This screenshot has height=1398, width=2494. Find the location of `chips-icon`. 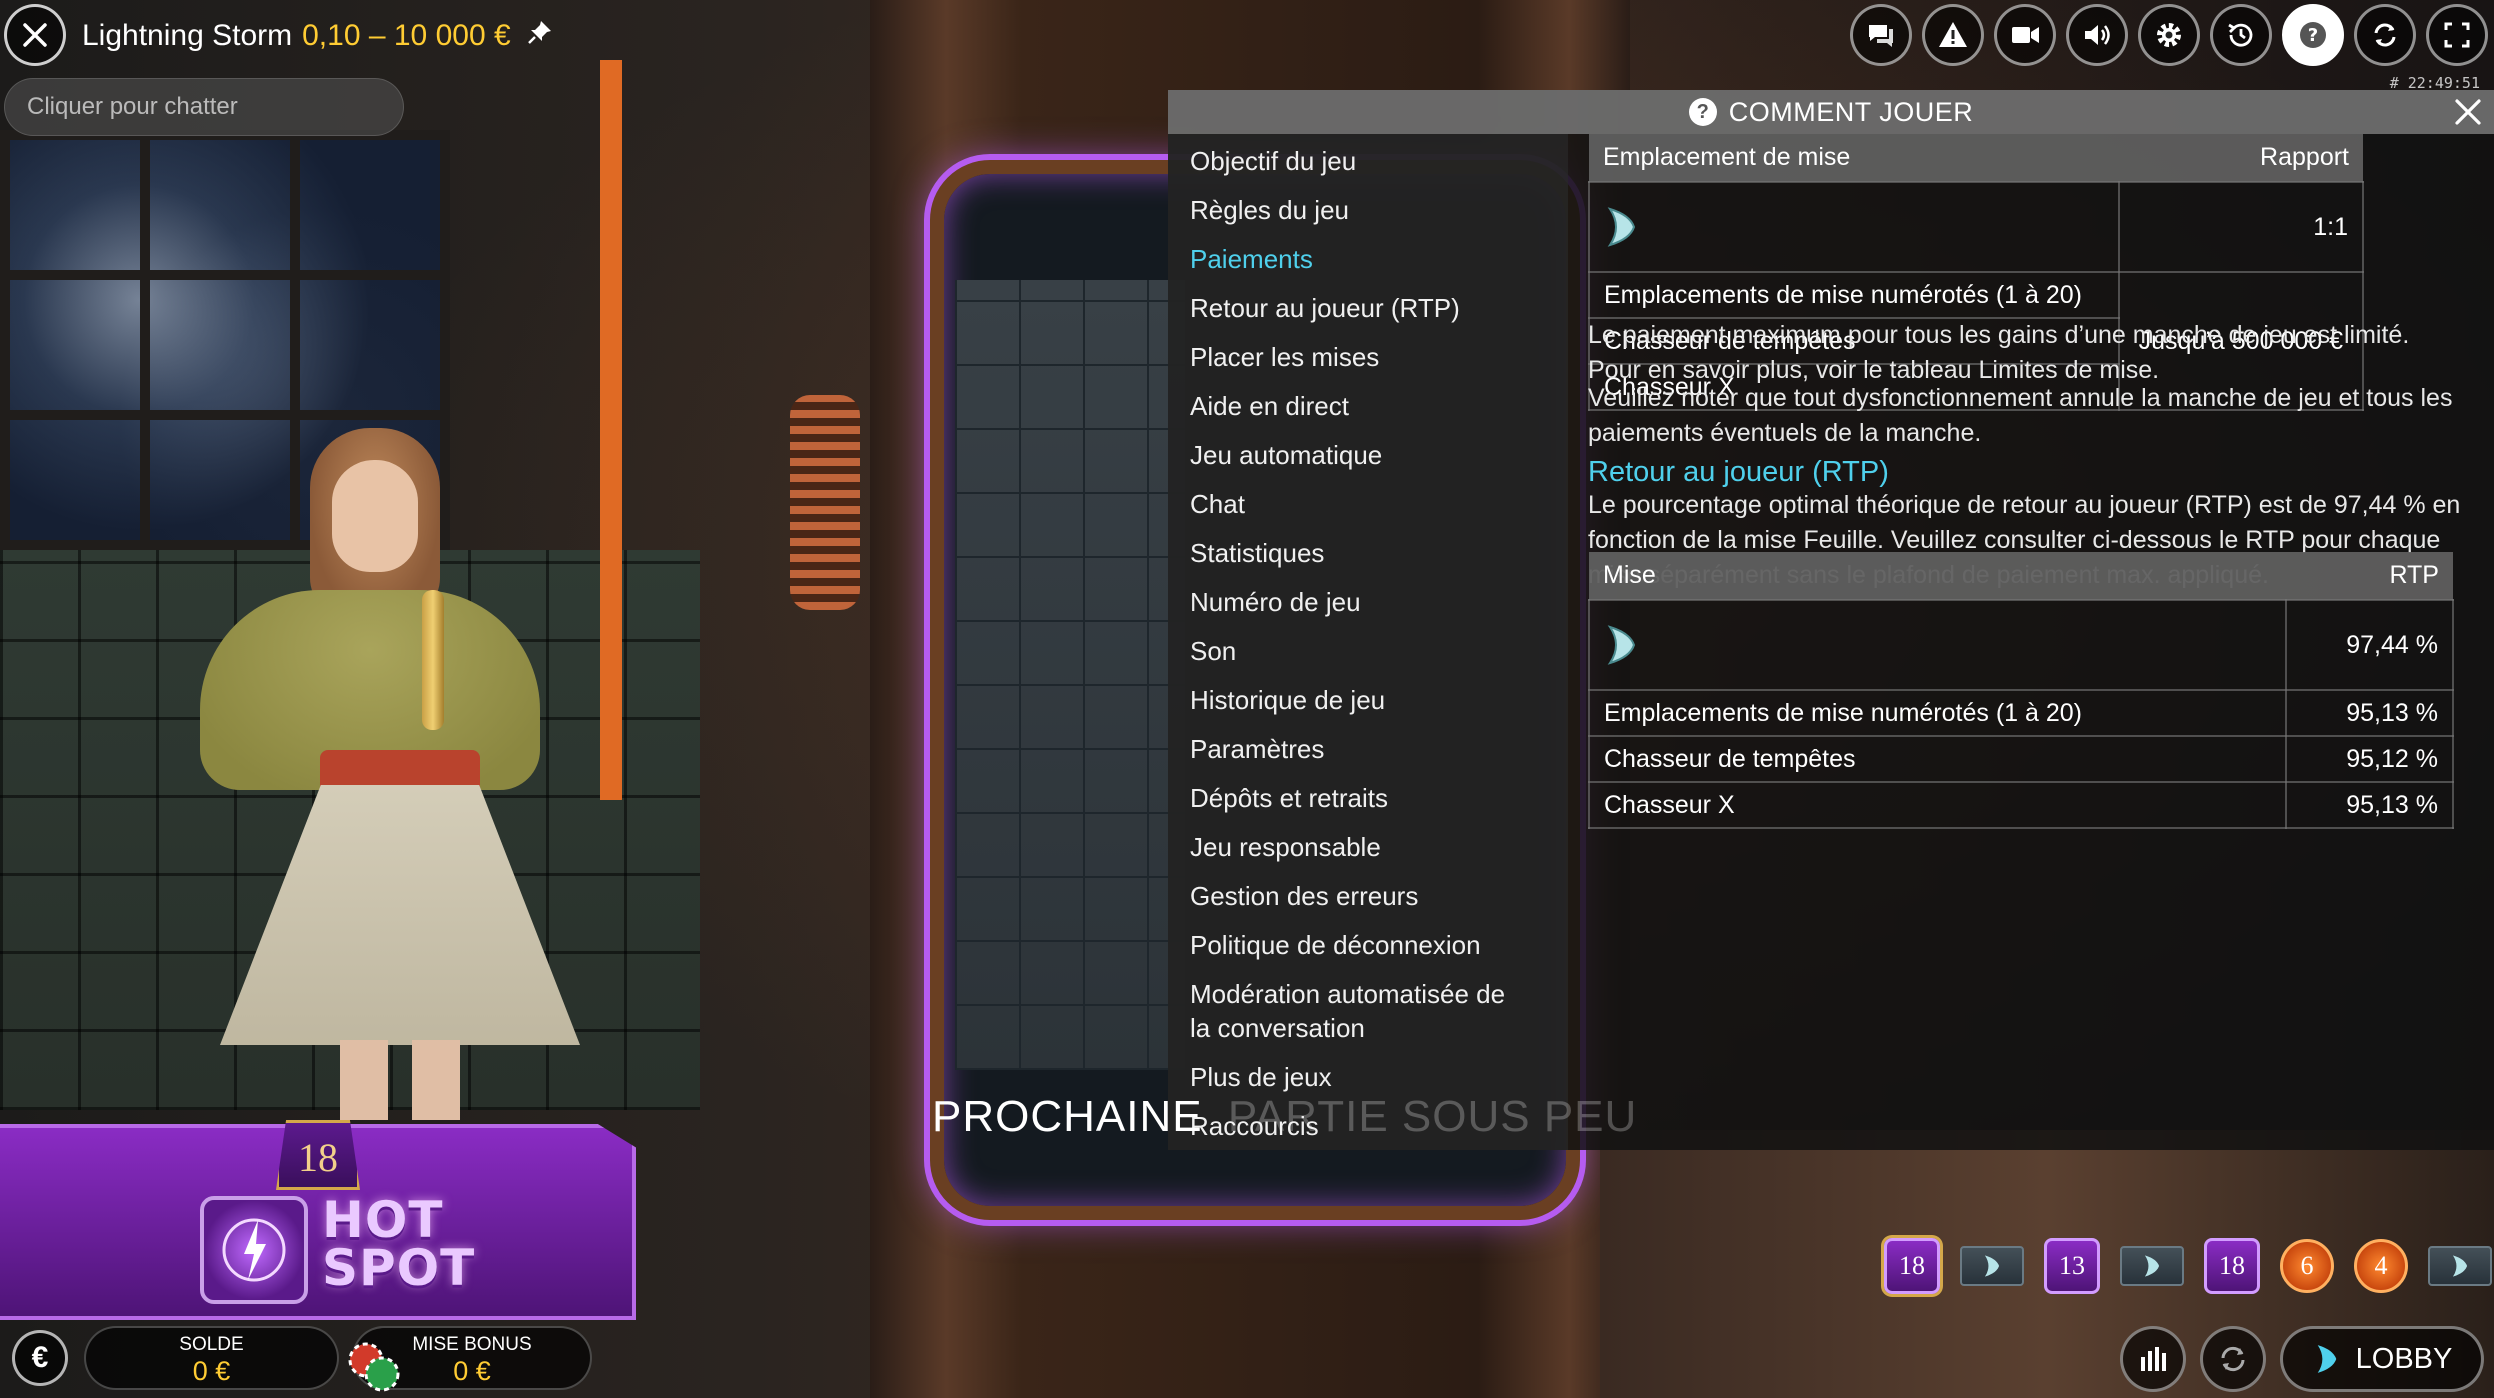

chips-icon is located at coordinates (374, 1367).